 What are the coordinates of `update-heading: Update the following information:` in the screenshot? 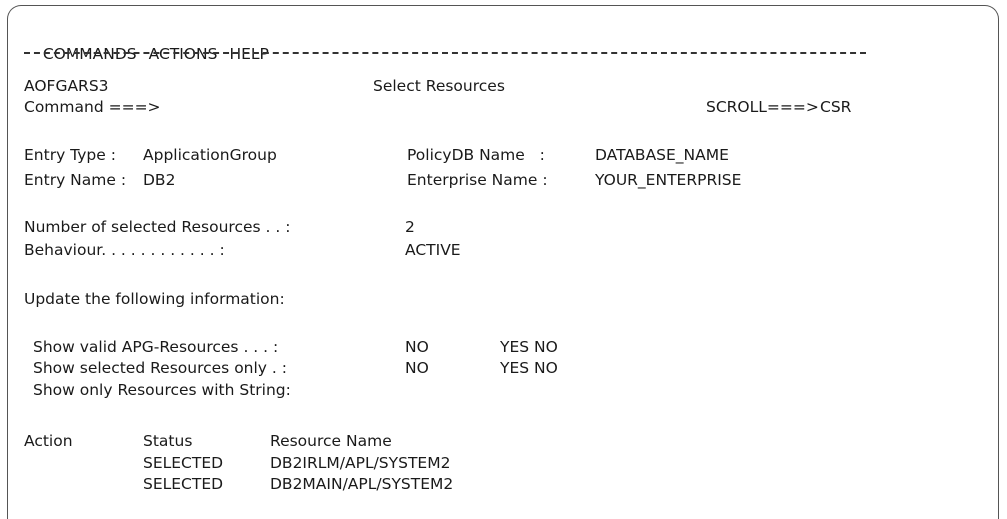 It's located at (154, 299).